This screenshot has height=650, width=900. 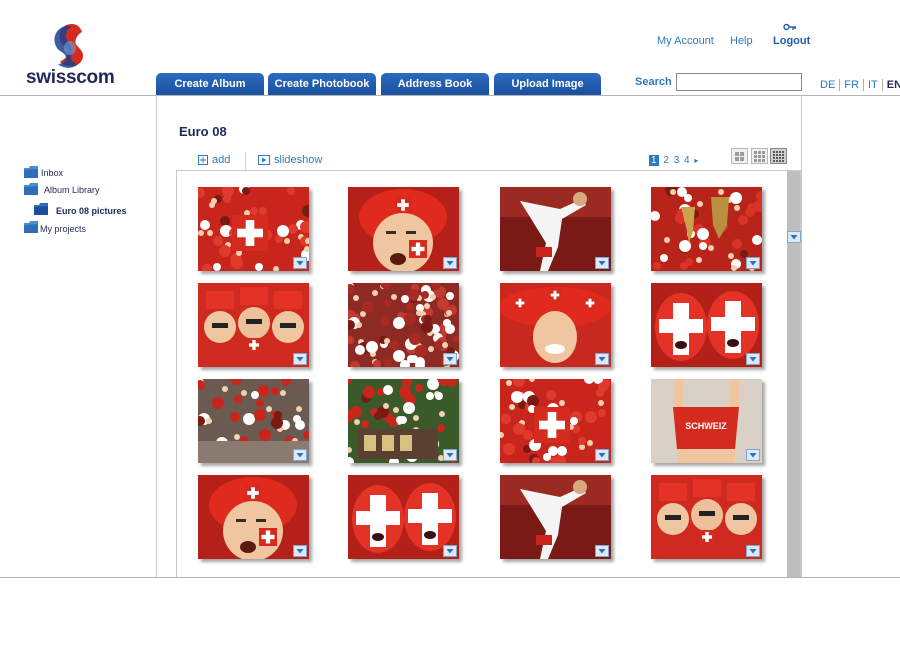 I want to click on sidebar-item-label: Inbox, so click(x=52, y=173).